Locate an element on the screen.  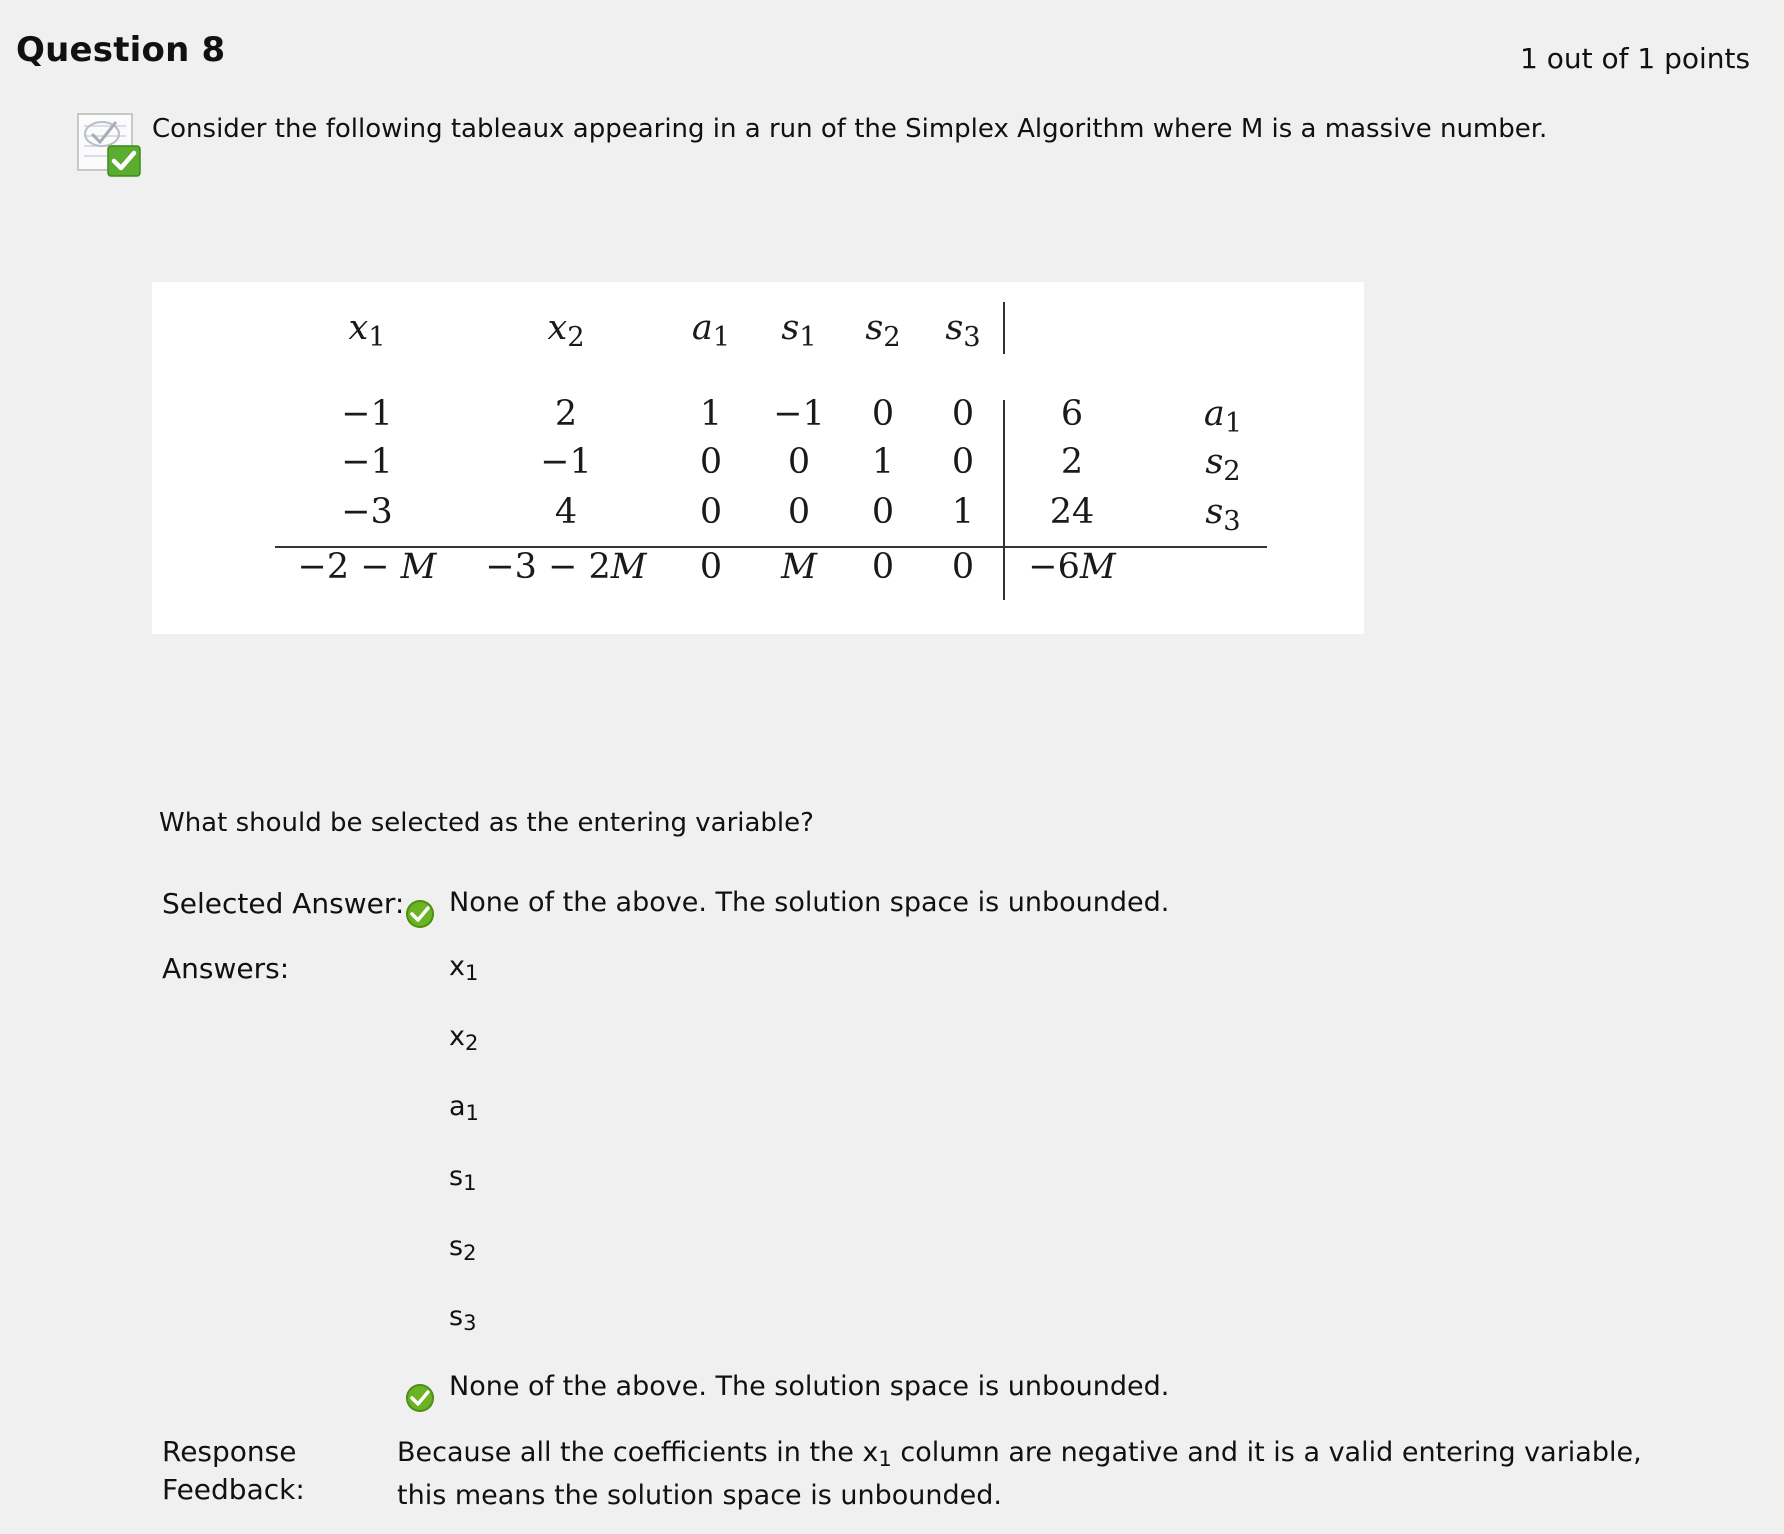
answer-option-x2: x2 is located at coordinates (464, 1038).